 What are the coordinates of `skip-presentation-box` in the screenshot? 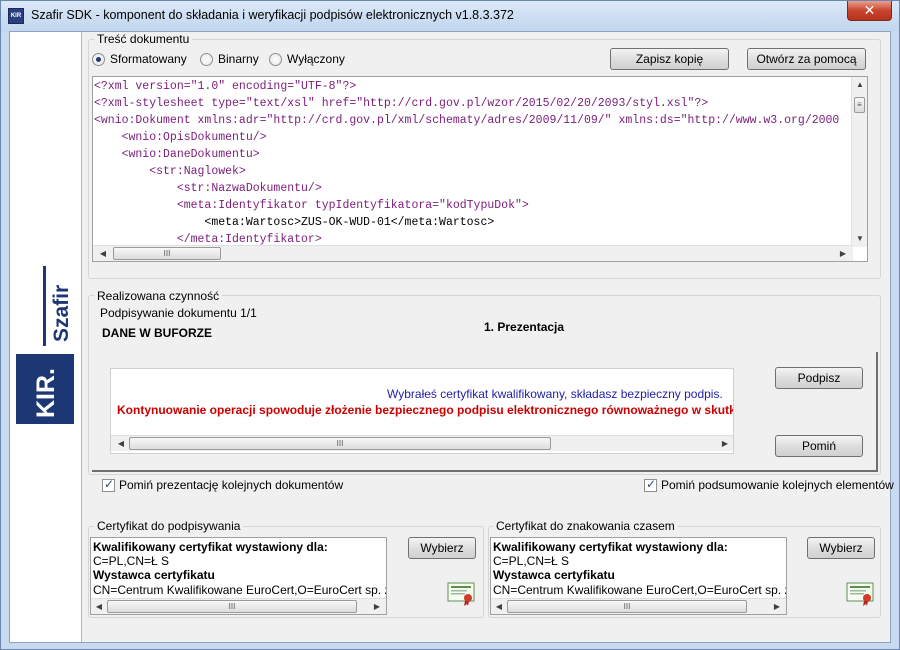 It's located at (108, 484).